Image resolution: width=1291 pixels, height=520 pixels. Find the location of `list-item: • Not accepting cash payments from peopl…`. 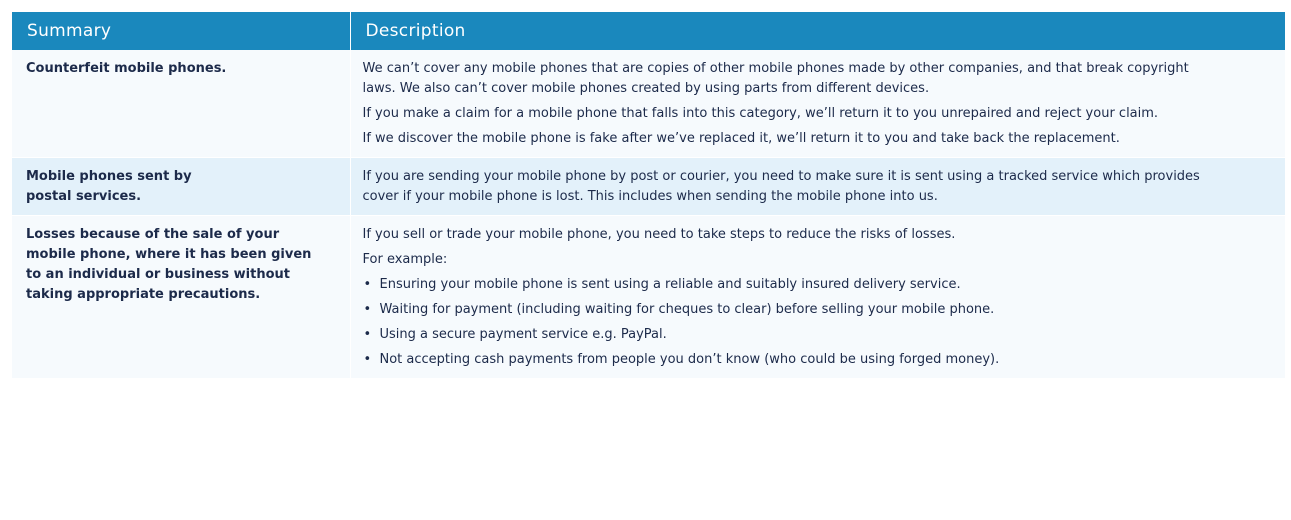

list-item: • Not accepting cash payments from peopl… is located at coordinates (794, 360).